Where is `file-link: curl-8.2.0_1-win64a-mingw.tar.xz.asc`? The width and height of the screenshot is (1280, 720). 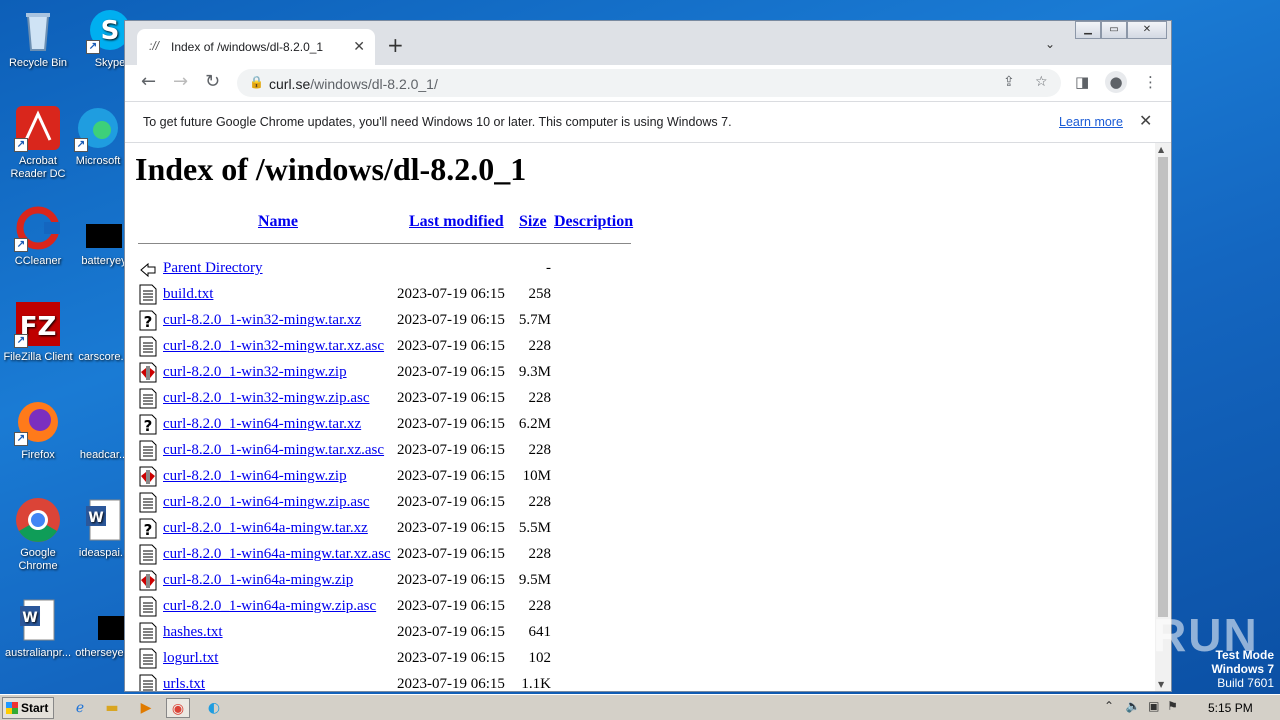
file-link: curl-8.2.0_1-win64a-mingw.tar.xz.asc is located at coordinates (277, 554).